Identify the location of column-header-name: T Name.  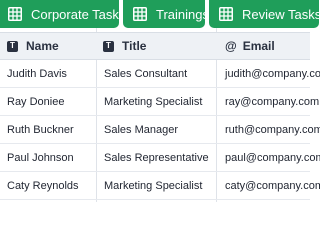
(33, 46).